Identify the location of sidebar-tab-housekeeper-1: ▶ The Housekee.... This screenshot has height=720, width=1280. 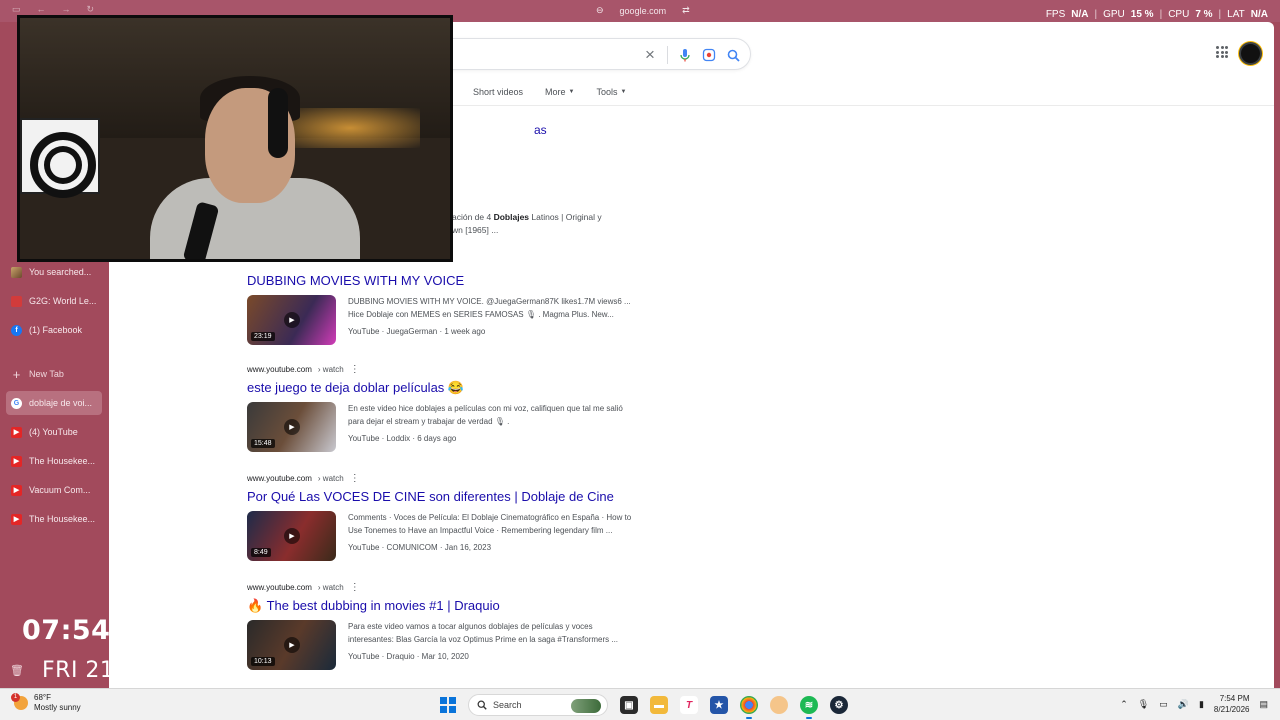
(54, 461).